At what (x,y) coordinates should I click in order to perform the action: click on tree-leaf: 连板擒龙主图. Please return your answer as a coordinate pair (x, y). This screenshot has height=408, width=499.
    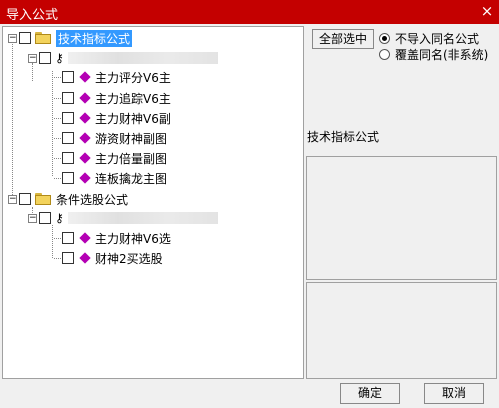
    Looking at the image, I should click on (110, 178).